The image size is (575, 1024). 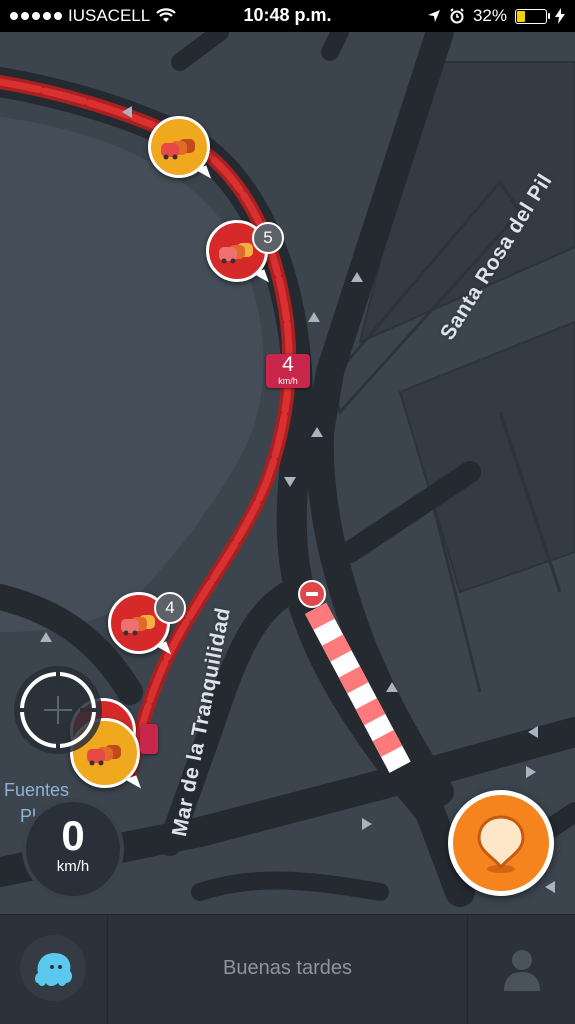 I want to click on road-closure-icon, so click(x=312, y=594).